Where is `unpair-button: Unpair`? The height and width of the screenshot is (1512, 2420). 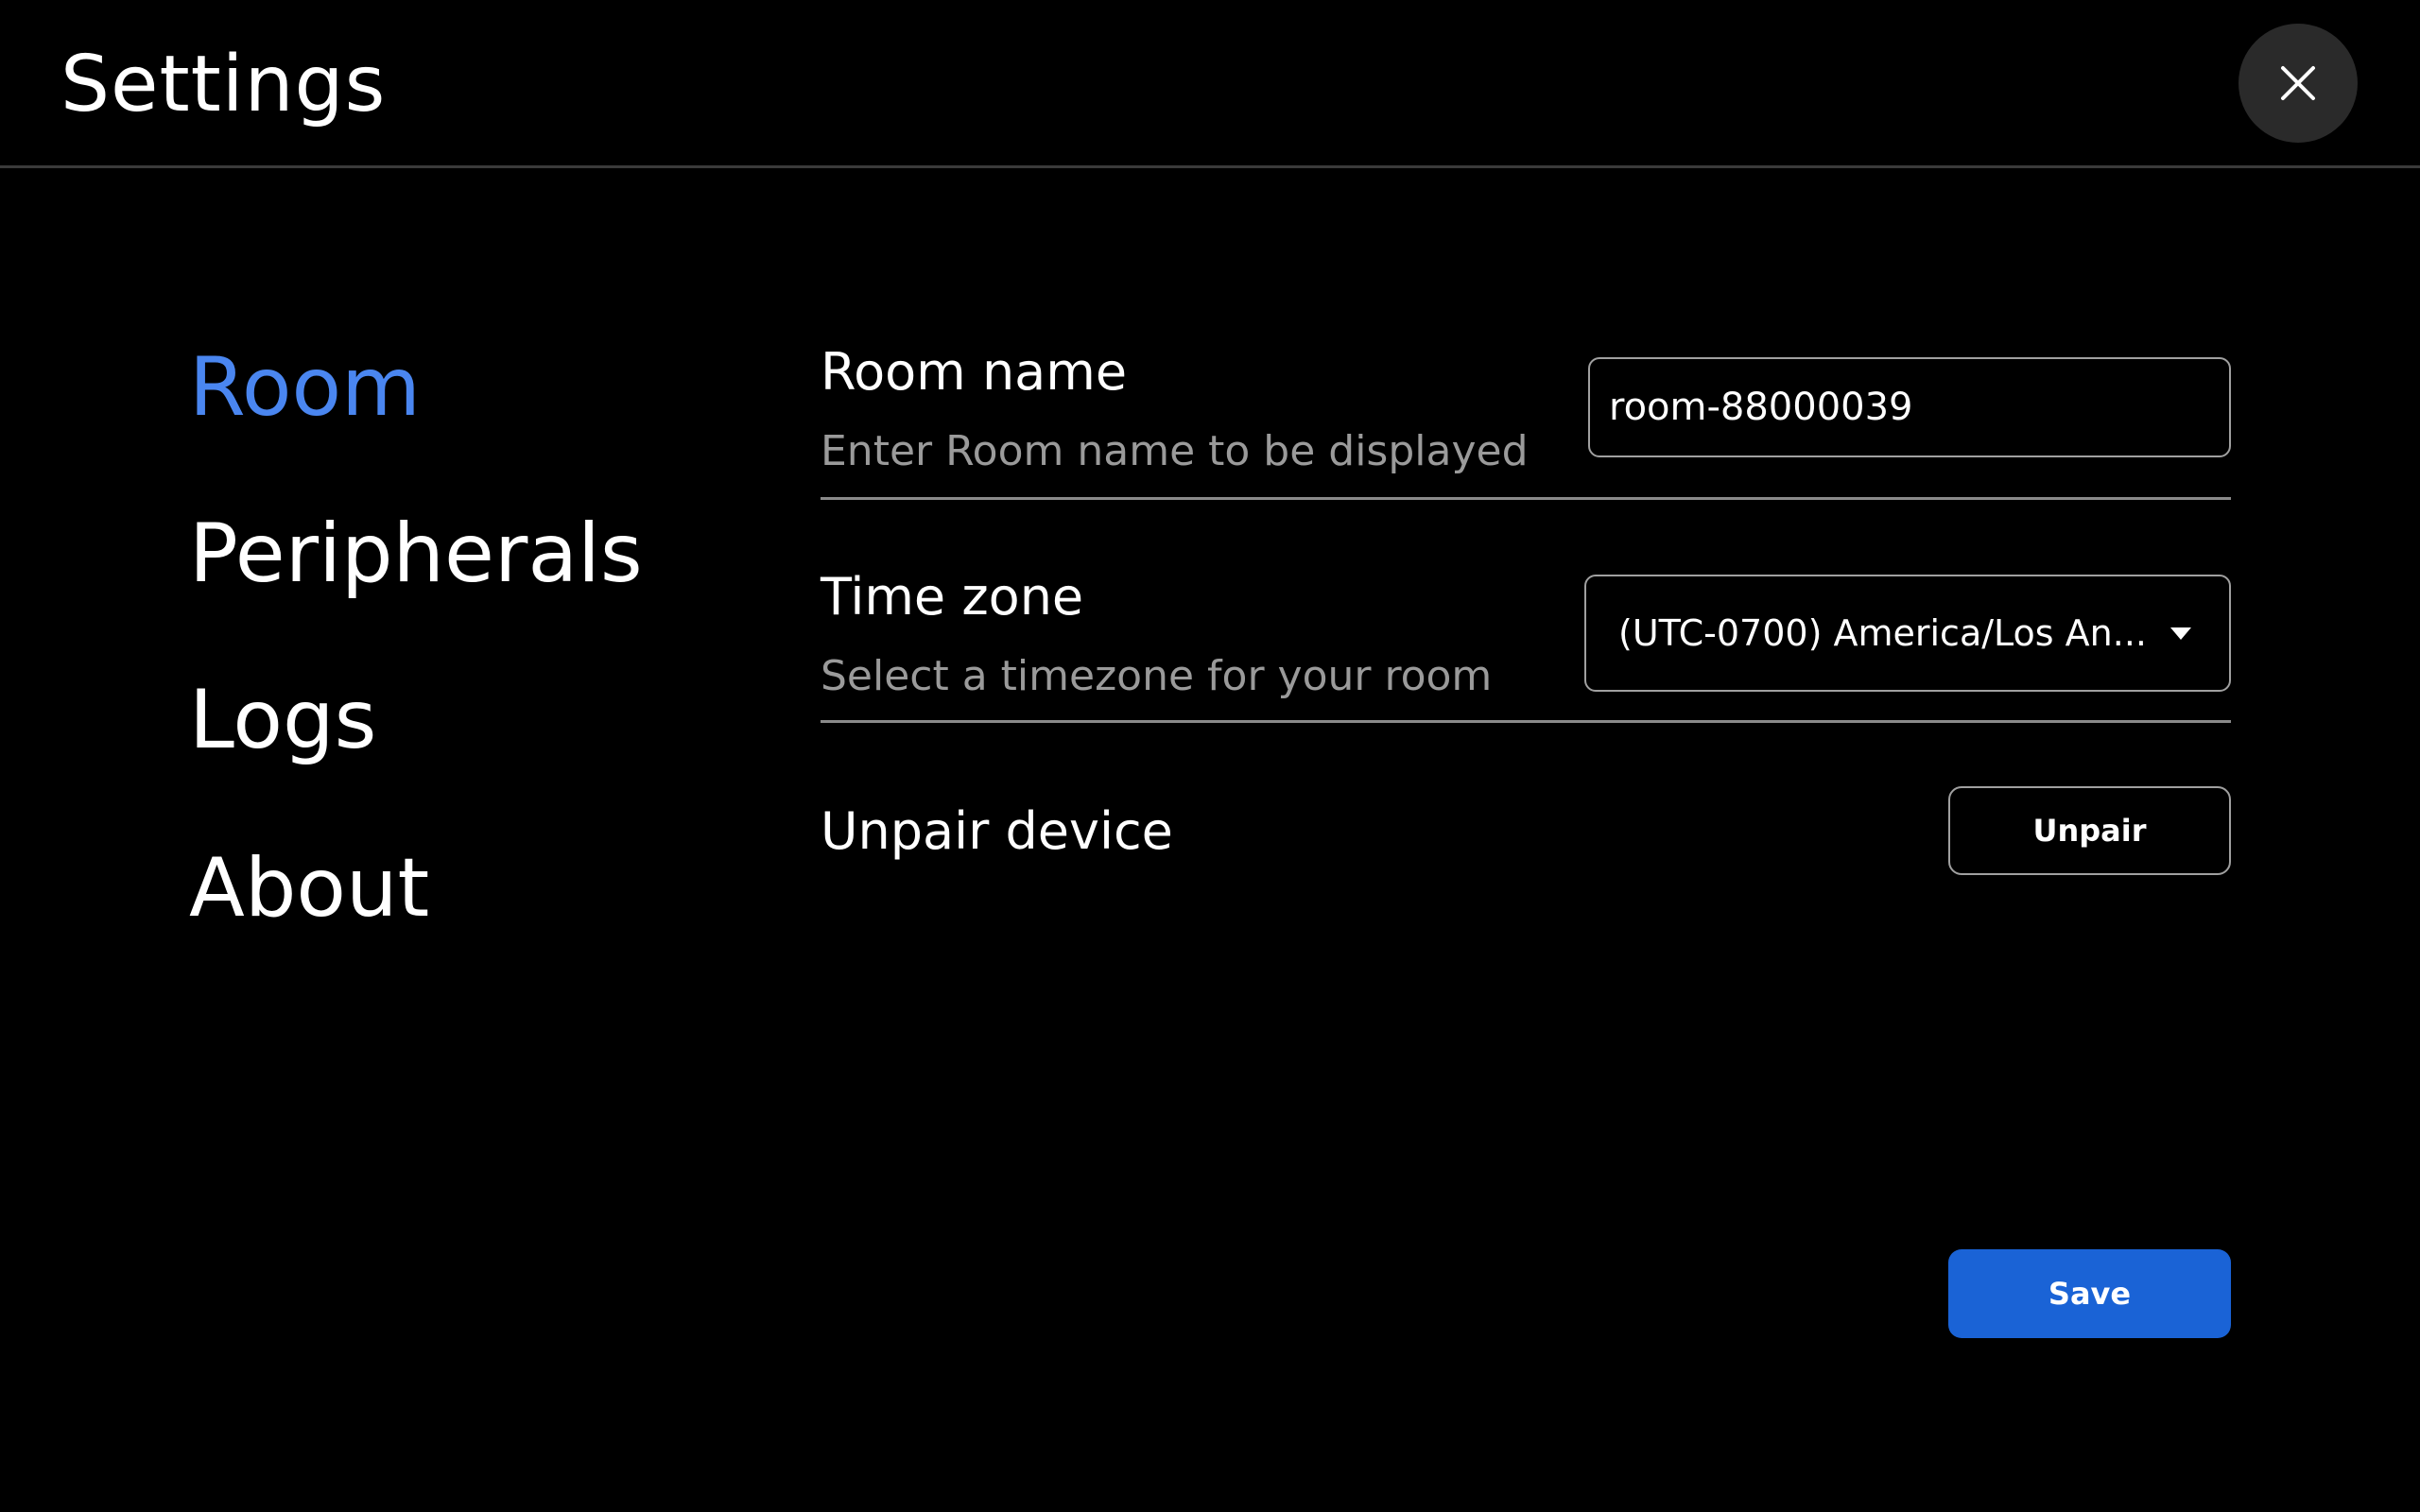
unpair-button: Unpair is located at coordinates (2089, 830).